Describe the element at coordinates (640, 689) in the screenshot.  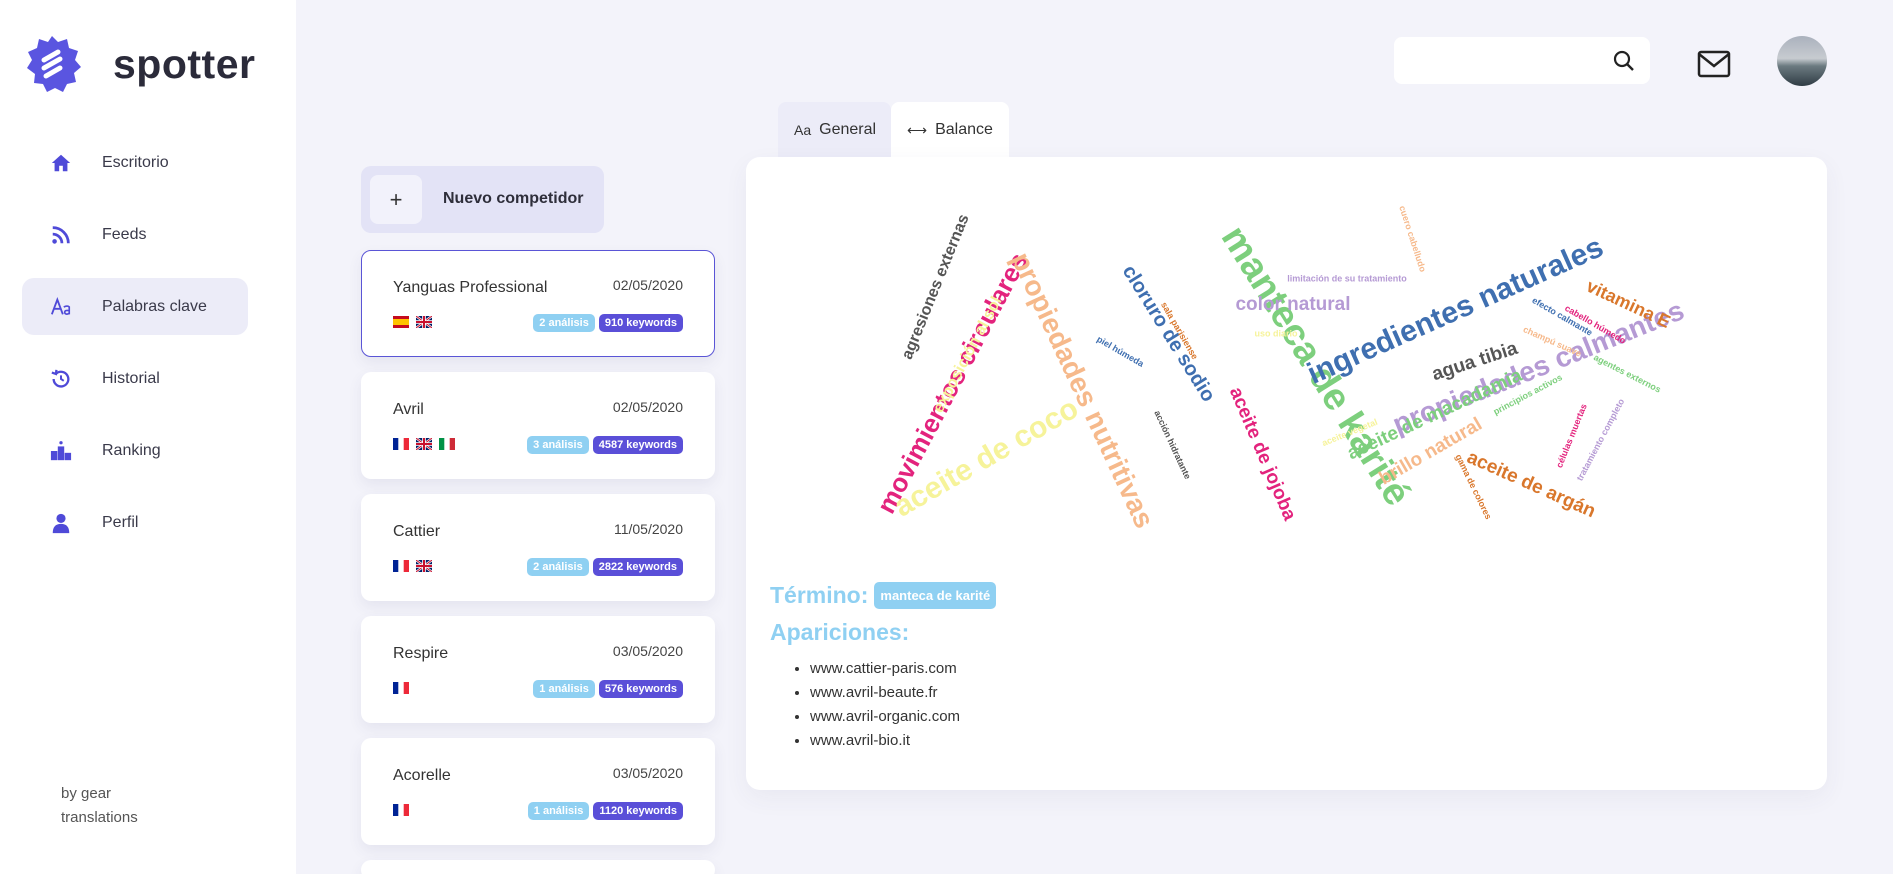
I see `keywords-count-badge: 576 keywords` at that location.